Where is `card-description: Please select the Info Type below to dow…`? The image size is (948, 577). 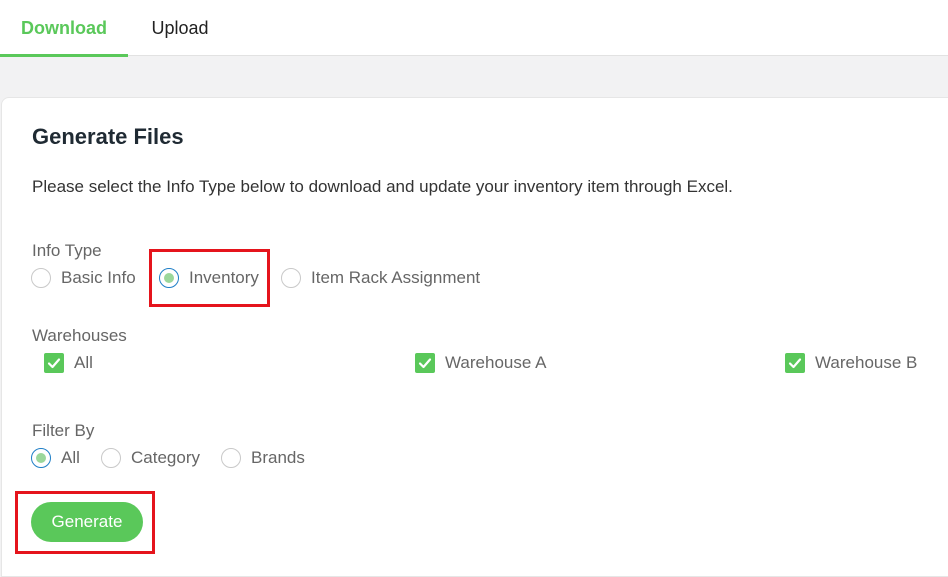 card-description: Please select the Info Type below to dow… is located at coordinates (382, 186).